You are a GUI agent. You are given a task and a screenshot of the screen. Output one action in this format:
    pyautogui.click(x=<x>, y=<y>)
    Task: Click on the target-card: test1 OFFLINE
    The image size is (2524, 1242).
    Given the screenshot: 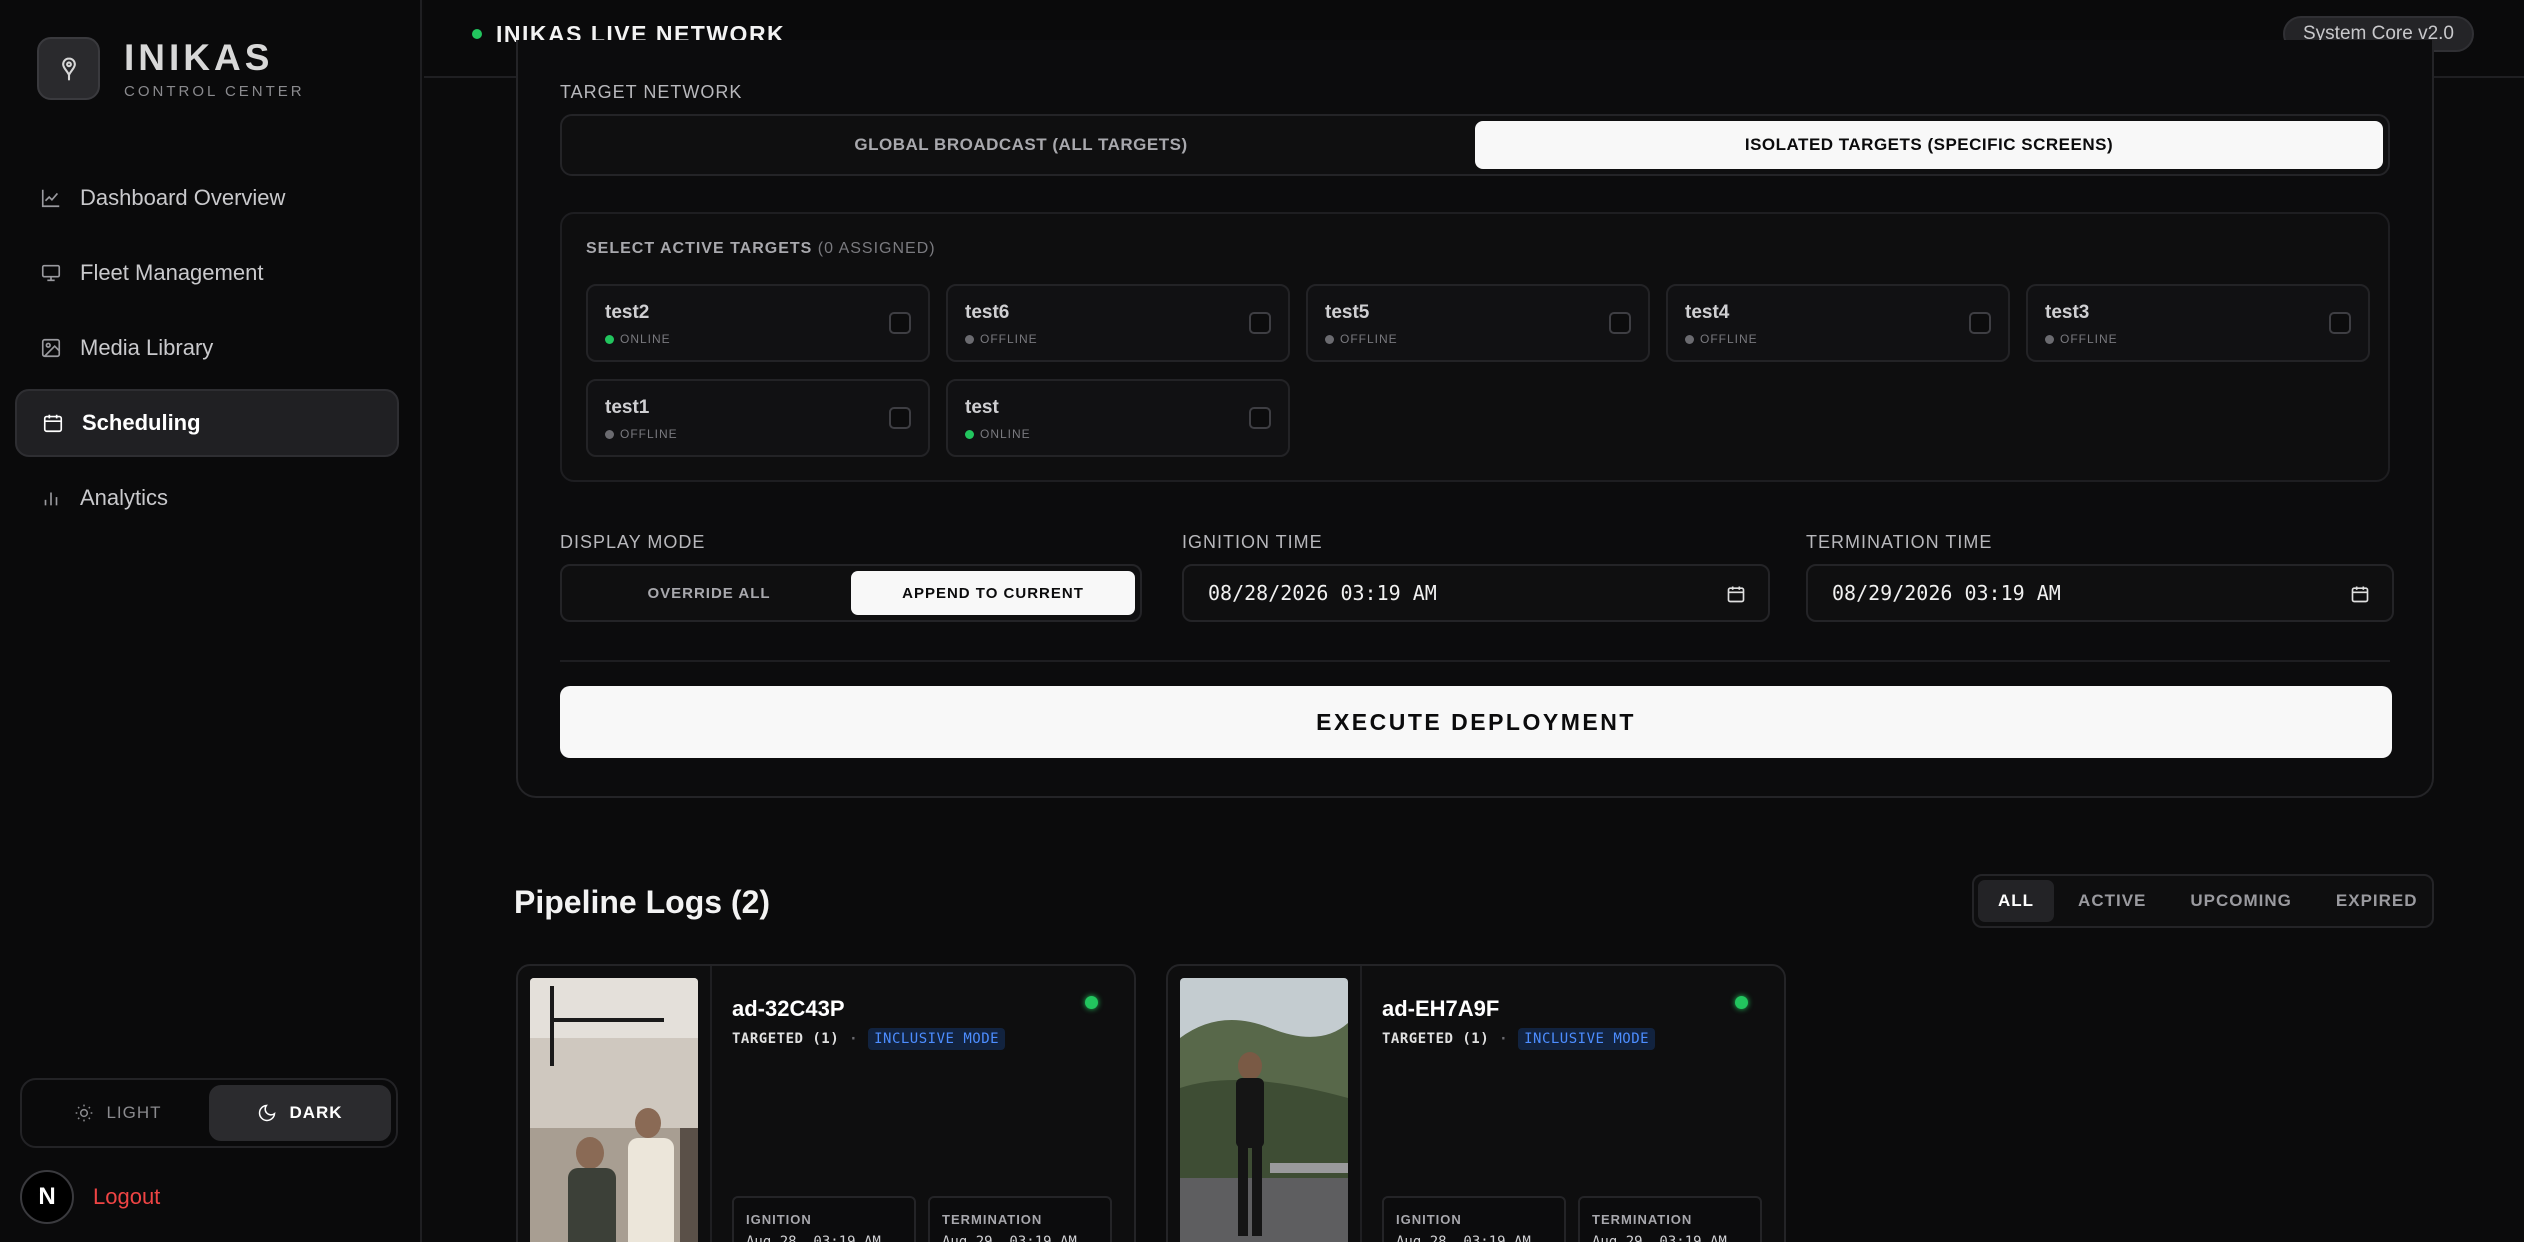 What is the action you would take?
    pyautogui.click(x=758, y=418)
    